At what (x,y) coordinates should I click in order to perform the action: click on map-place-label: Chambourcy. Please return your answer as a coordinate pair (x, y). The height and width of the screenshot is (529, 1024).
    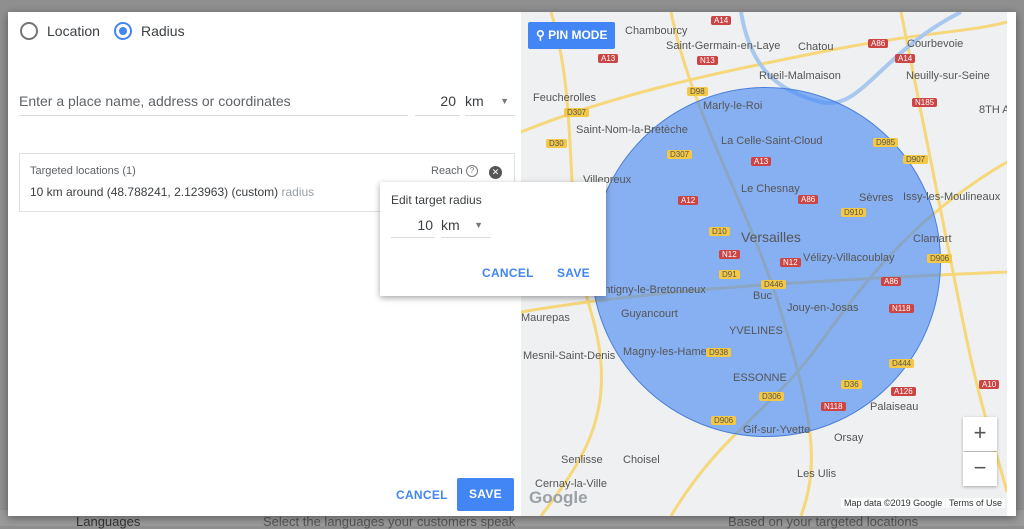
    Looking at the image, I should click on (656, 31).